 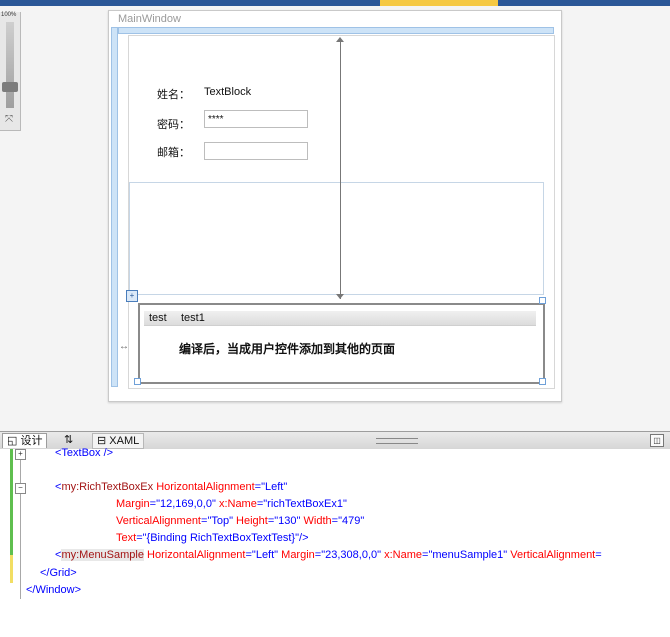 I want to click on zoom-track, so click(x=10, y=65).